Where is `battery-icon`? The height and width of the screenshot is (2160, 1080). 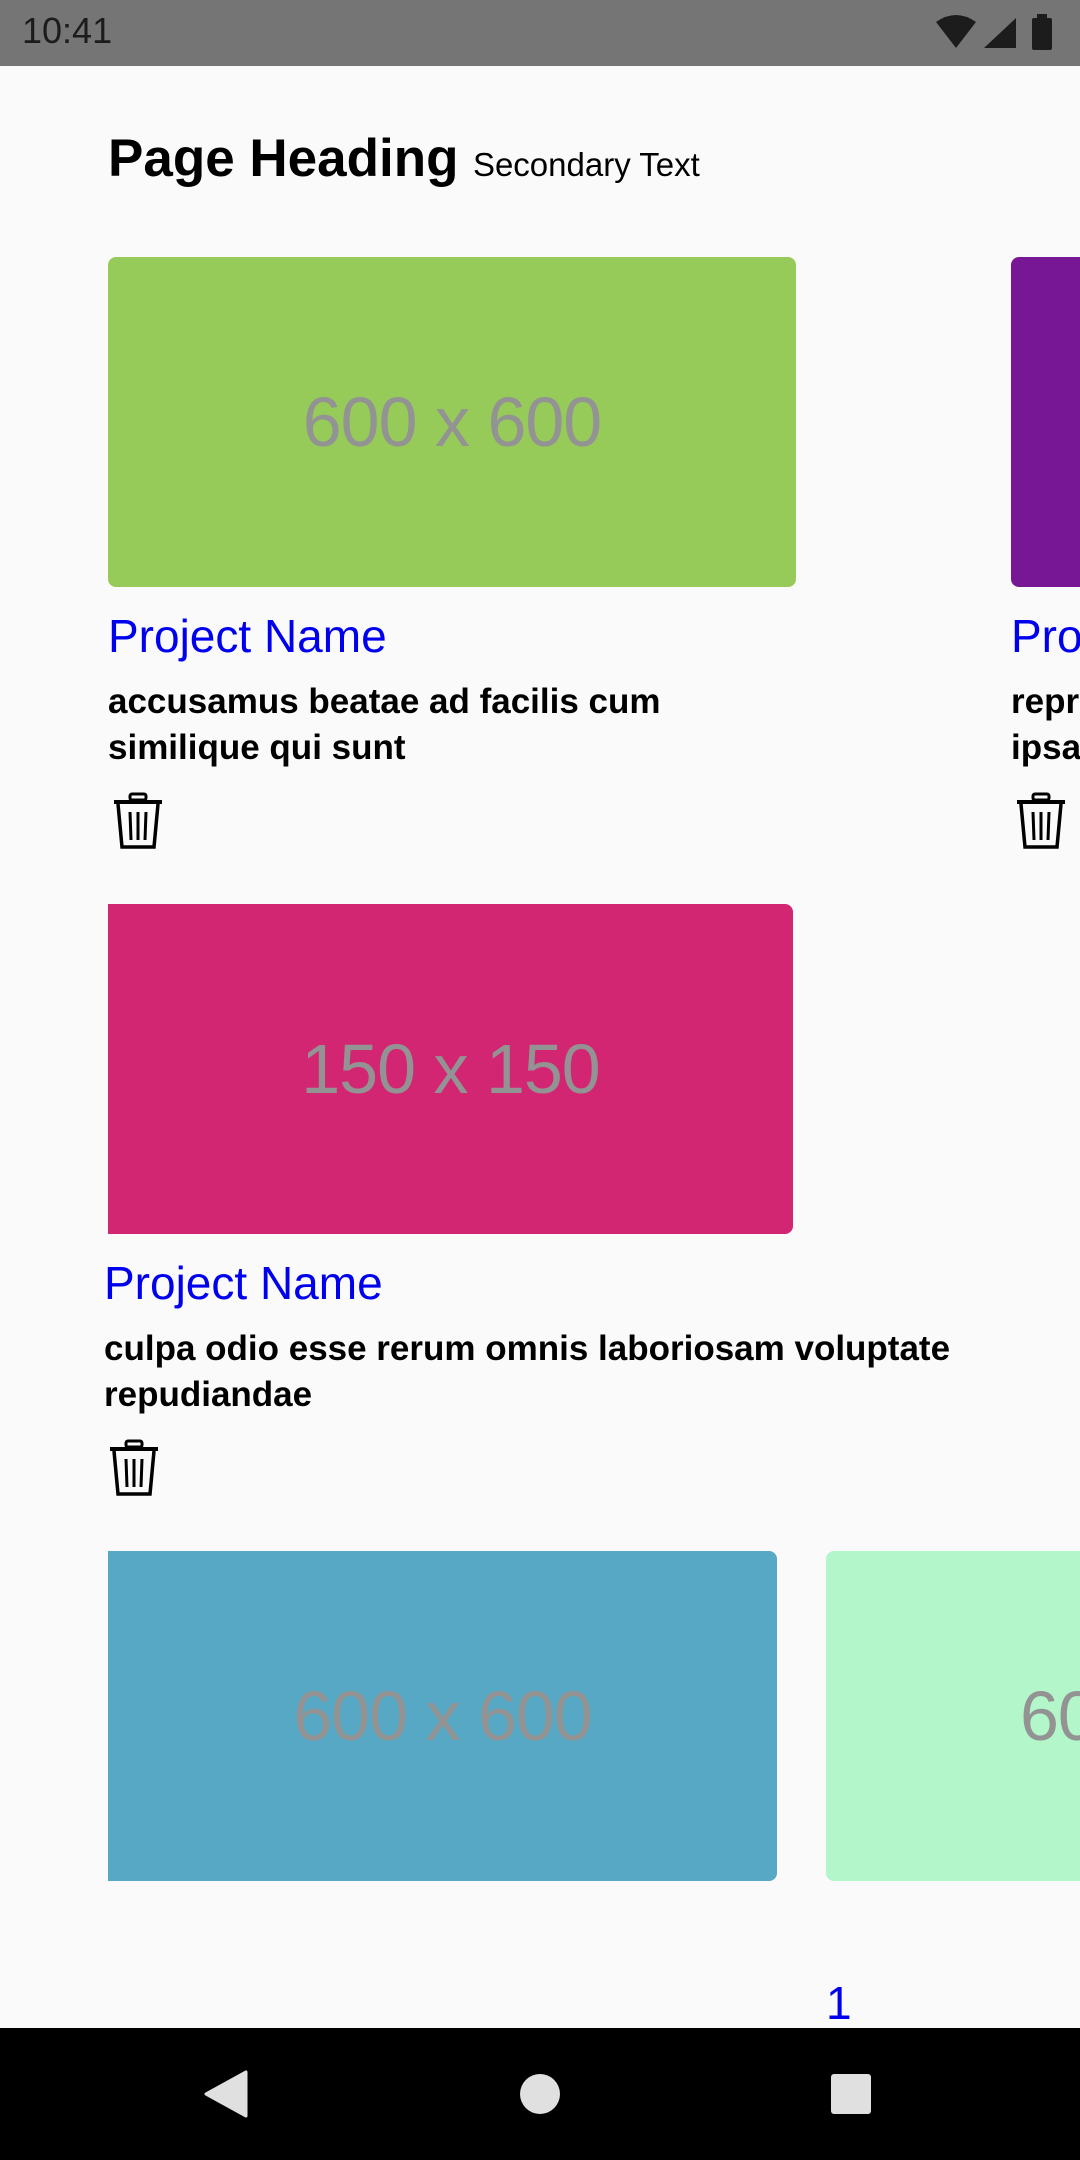
battery-icon is located at coordinates (1042, 32).